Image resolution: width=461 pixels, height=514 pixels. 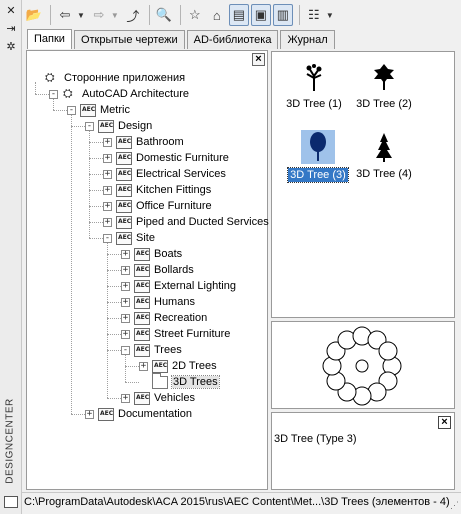 I want to click on list-item: 3D Tree (4), so click(x=384, y=160).